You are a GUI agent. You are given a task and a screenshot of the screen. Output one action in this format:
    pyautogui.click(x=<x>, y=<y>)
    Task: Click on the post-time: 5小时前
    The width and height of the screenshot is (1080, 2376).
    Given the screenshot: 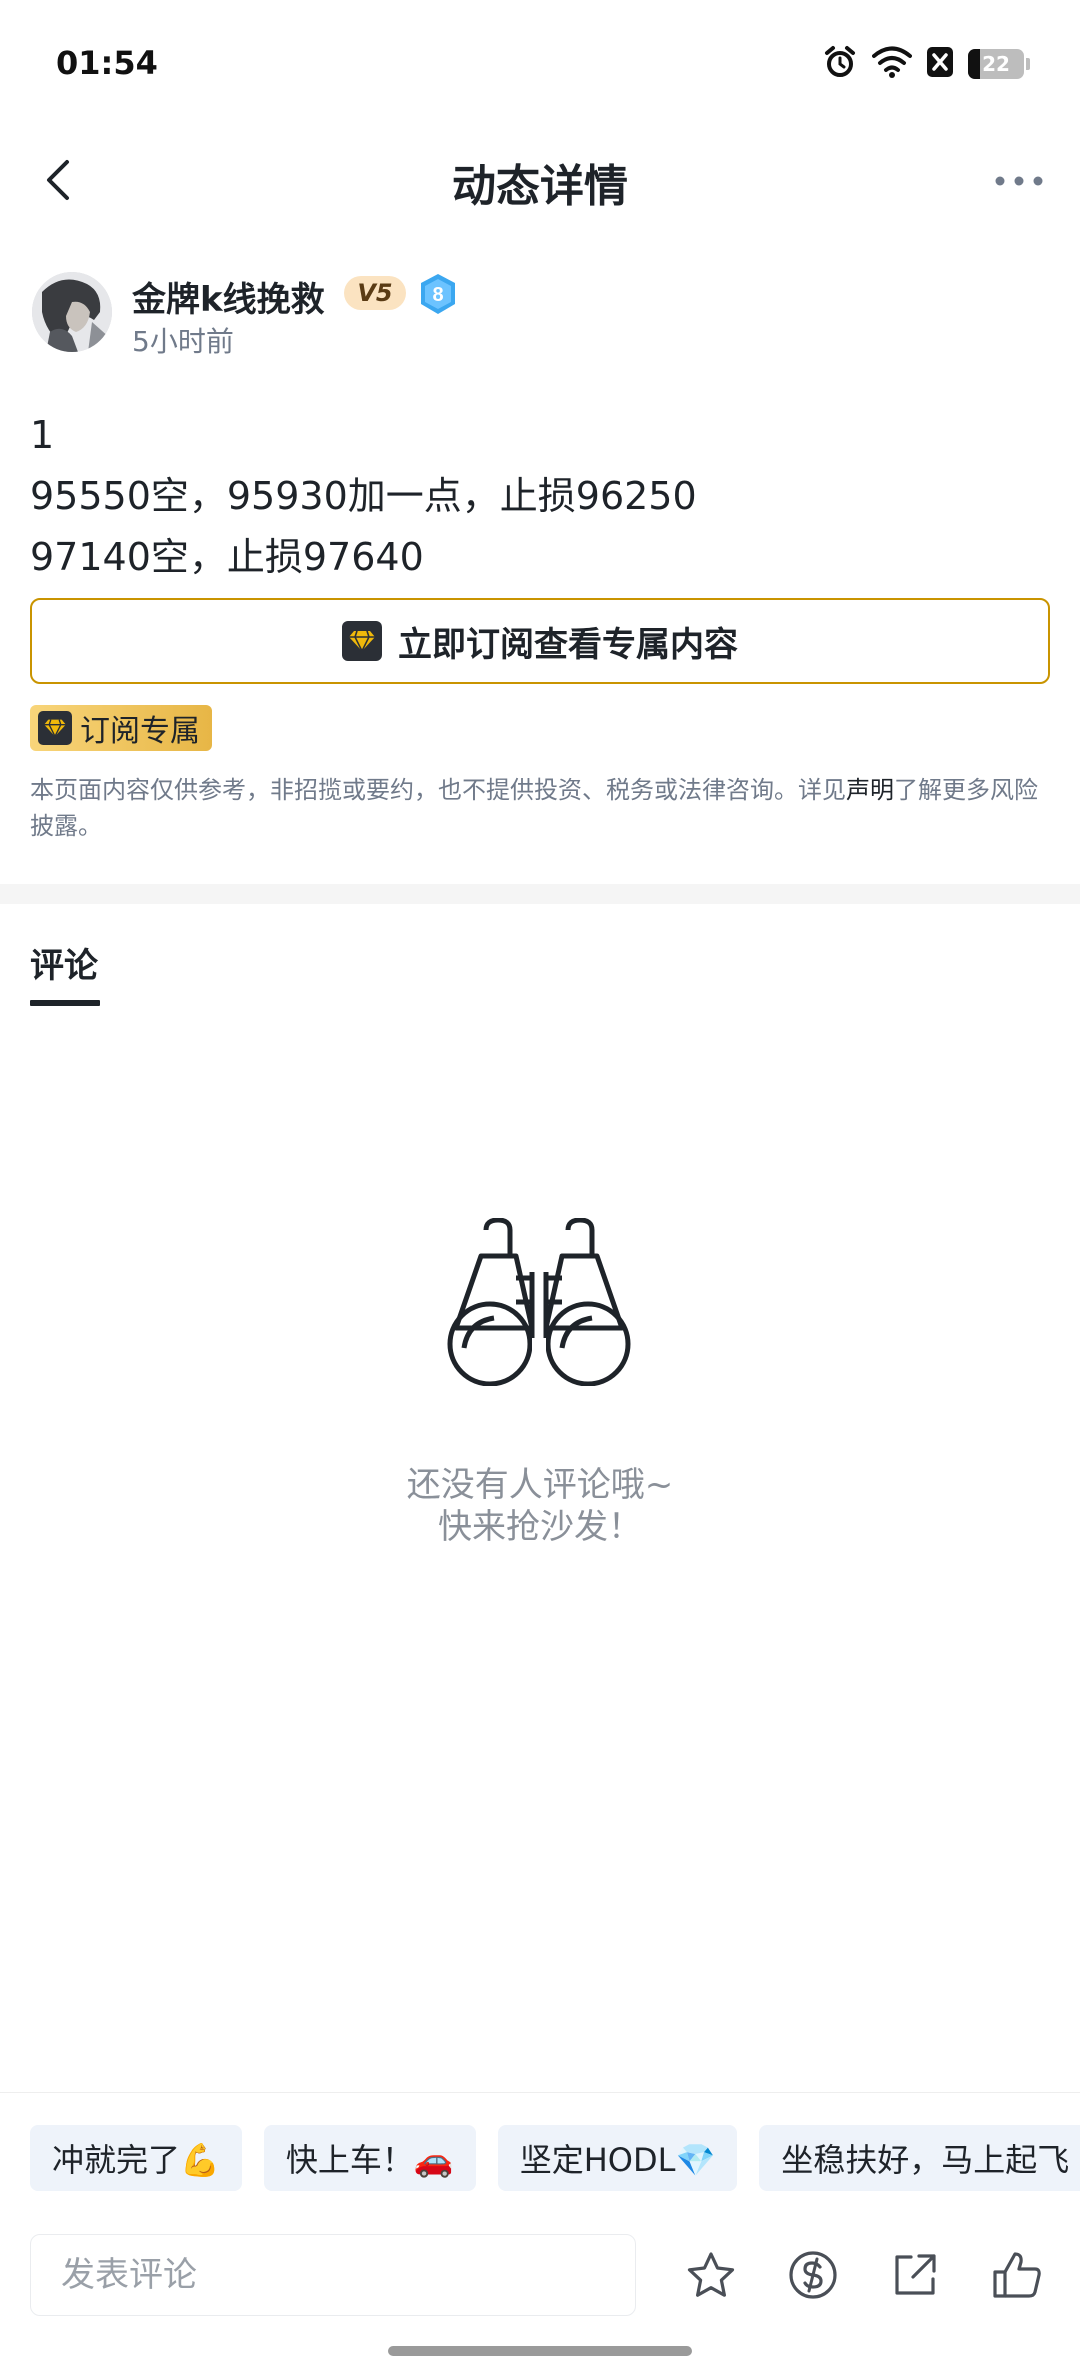 What is the action you would take?
    pyautogui.click(x=183, y=341)
    